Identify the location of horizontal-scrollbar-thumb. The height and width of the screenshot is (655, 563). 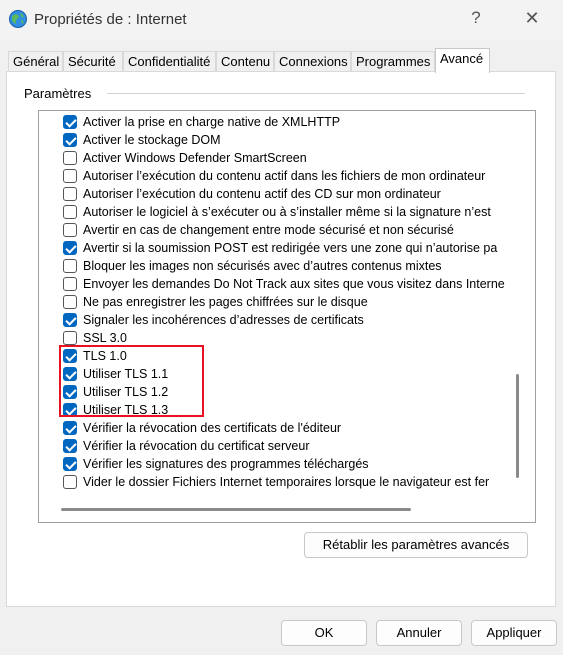
(236, 509).